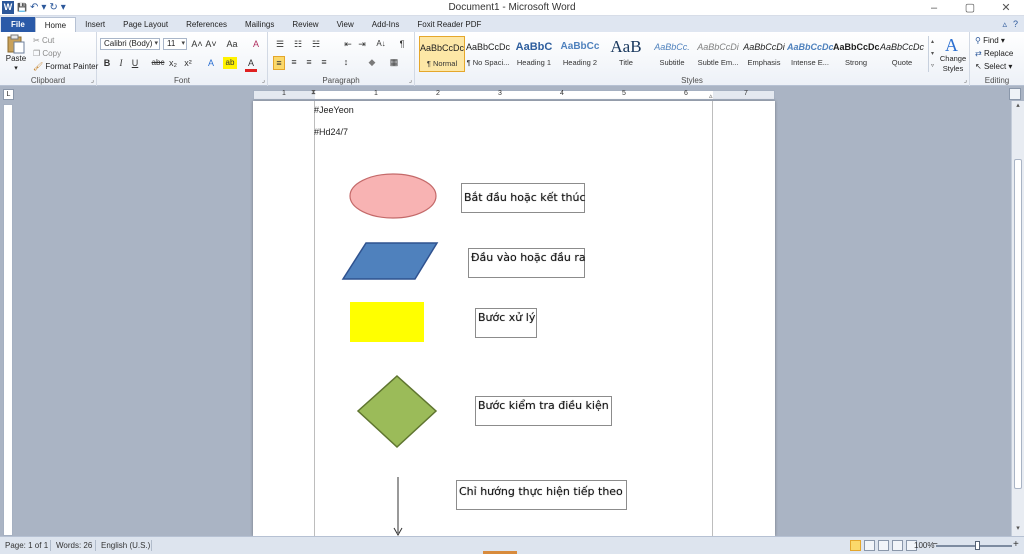  What do you see at coordinates (8, 94) in the screenshot?
I see `tab-selector: L` at bounding box center [8, 94].